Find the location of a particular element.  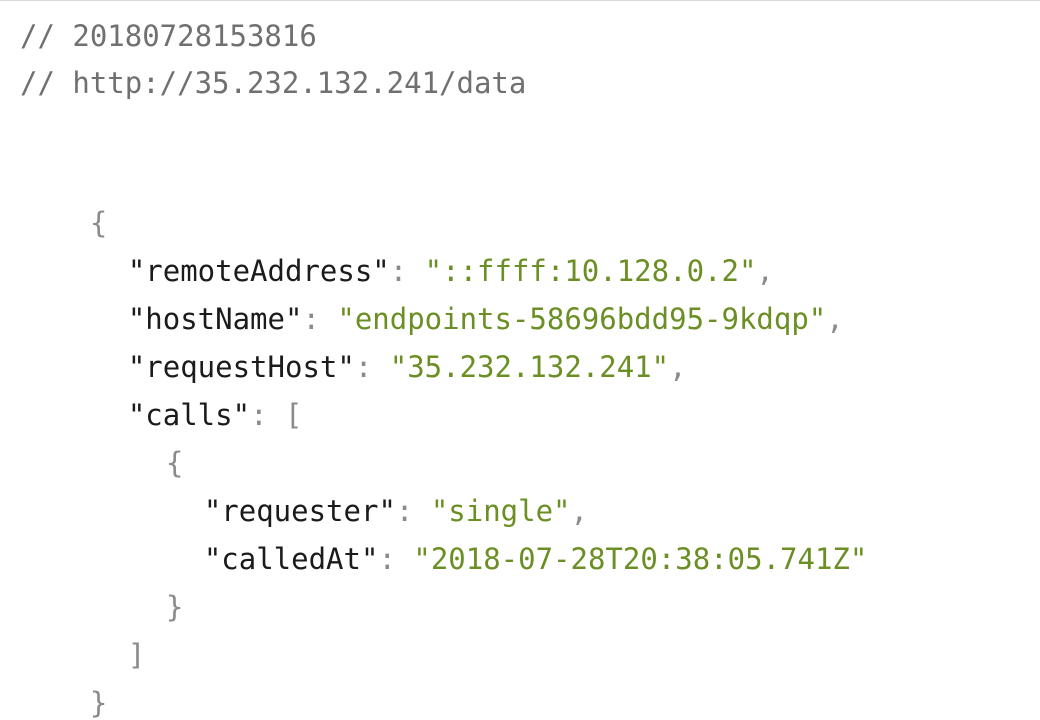

call-object-close: } is located at coordinates (101, 582).